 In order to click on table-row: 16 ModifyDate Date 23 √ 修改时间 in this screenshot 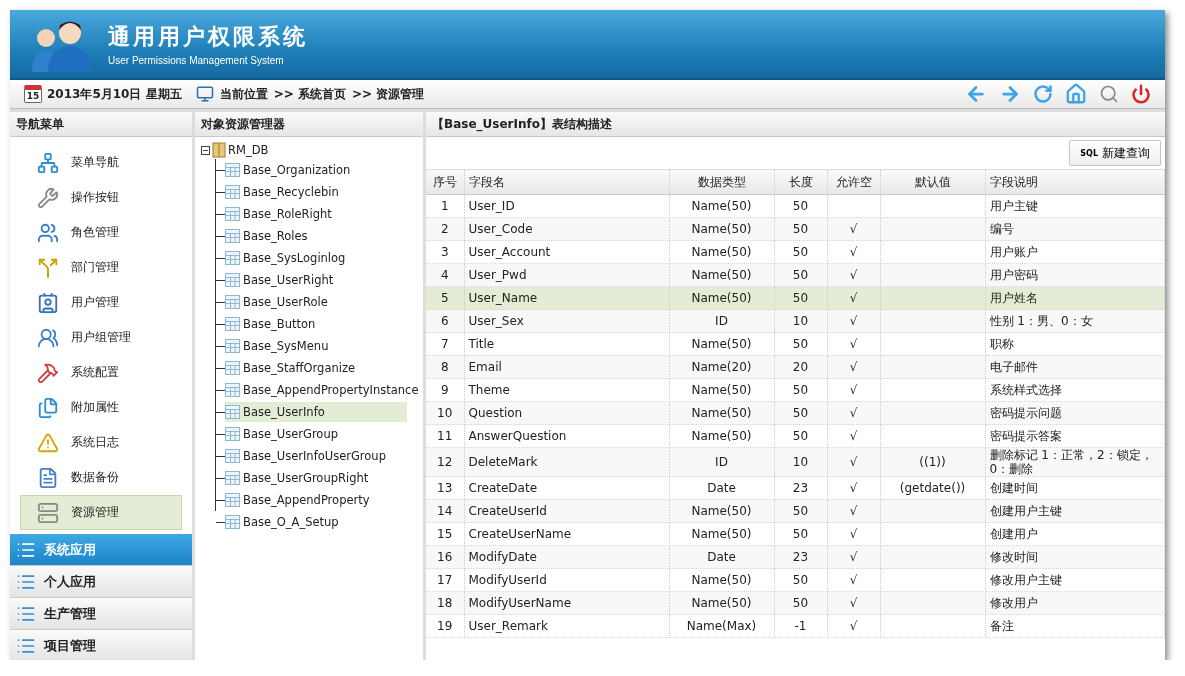, I will do `click(795, 557)`.